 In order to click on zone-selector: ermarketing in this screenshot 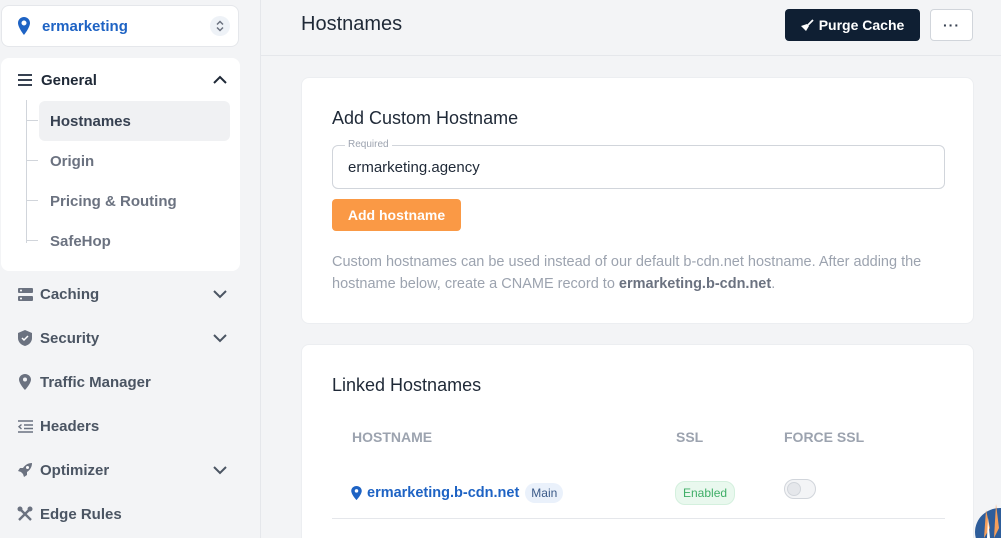, I will do `click(120, 26)`.